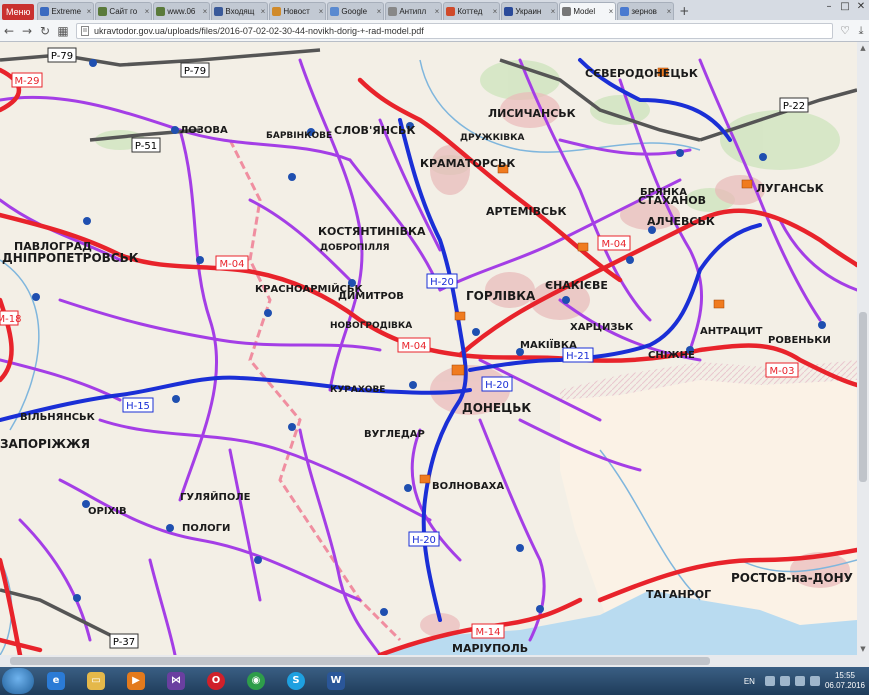  I want to click on browser-tab: Google ×, so click(356, 11).